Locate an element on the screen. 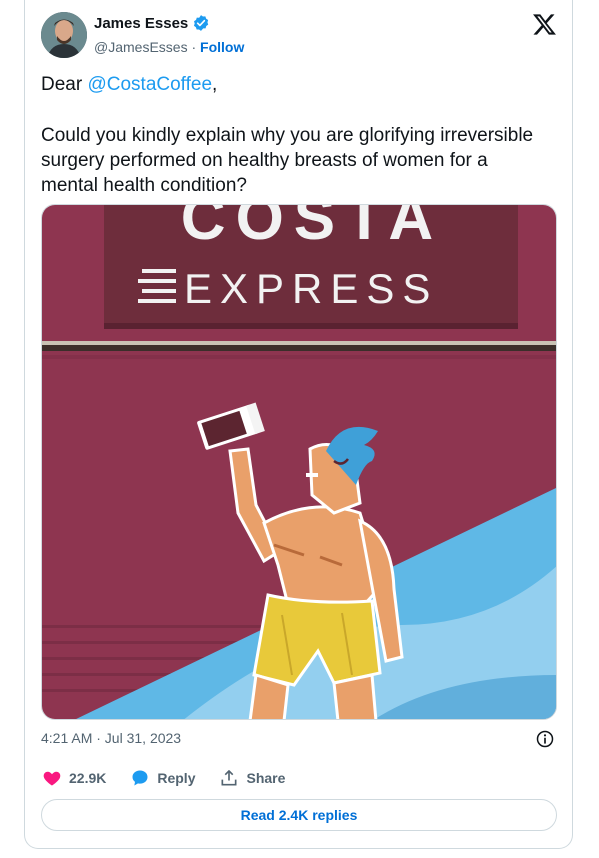 This screenshot has width=599, height=858. author-handle: @JamesEsses is located at coordinates (141, 47).